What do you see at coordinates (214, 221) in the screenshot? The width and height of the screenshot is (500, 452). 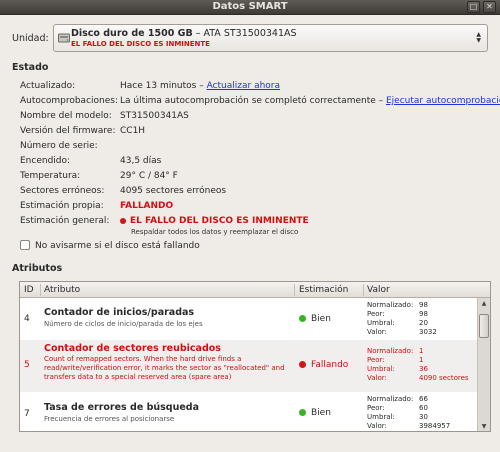 I see `overall-assessment-value: EL FALLO DEL DISCO ES INMINENTE` at bounding box center [214, 221].